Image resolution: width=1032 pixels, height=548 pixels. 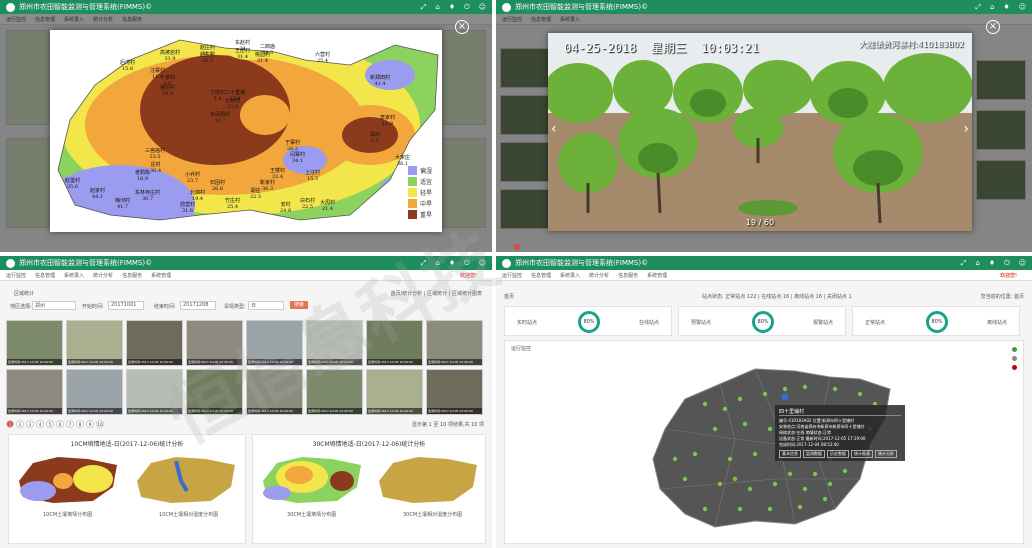 I want to click on next-arrow-icon: ›, so click(x=966, y=129).